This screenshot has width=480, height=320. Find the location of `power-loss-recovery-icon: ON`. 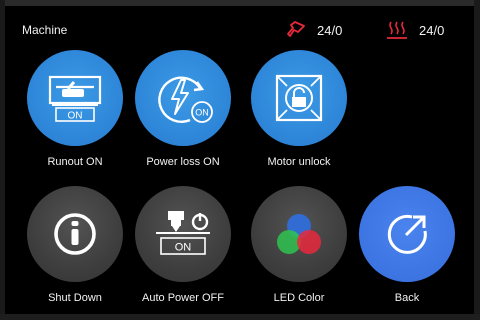

power-loss-recovery-icon: ON is located at coordinates (185, 99).